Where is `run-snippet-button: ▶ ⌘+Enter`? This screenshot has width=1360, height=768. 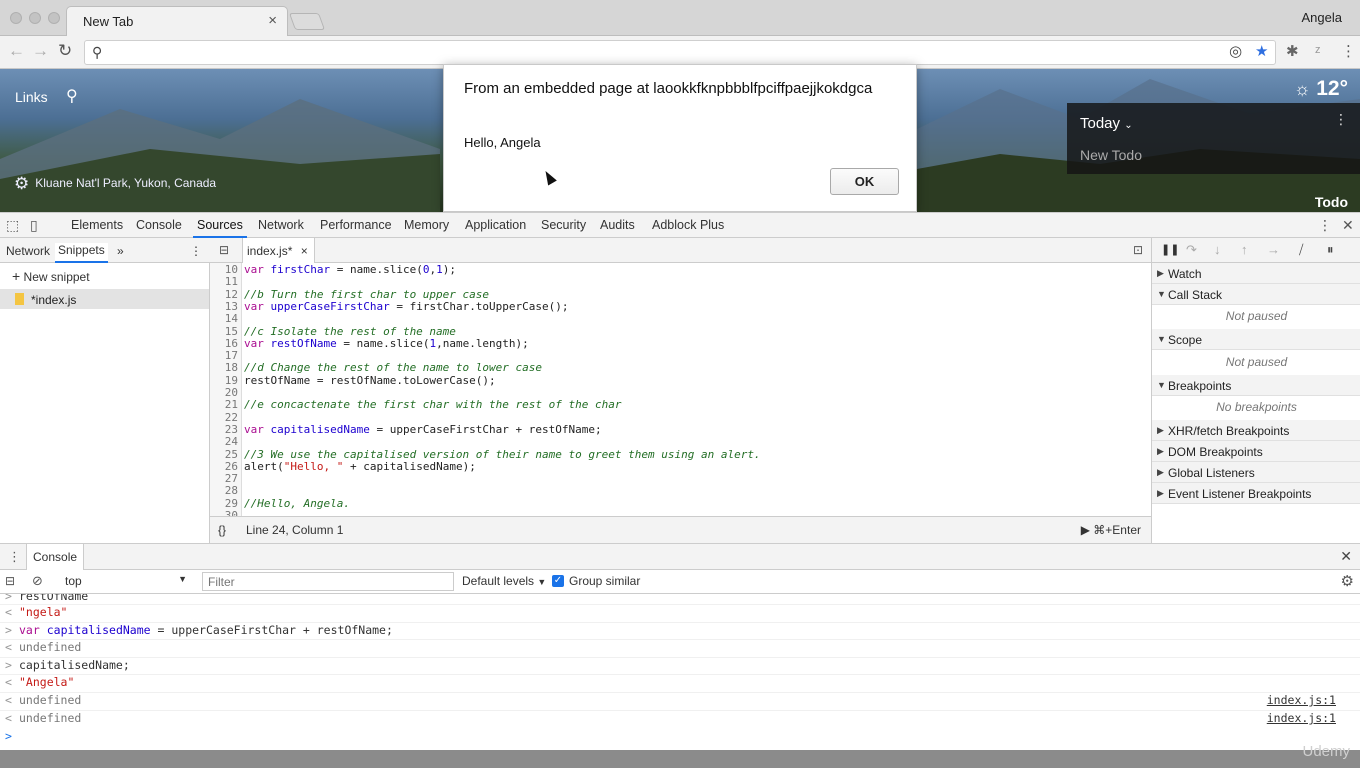 run-snippet-button: ▶ ⌘+Enter is located at coordinates (1111, 530).